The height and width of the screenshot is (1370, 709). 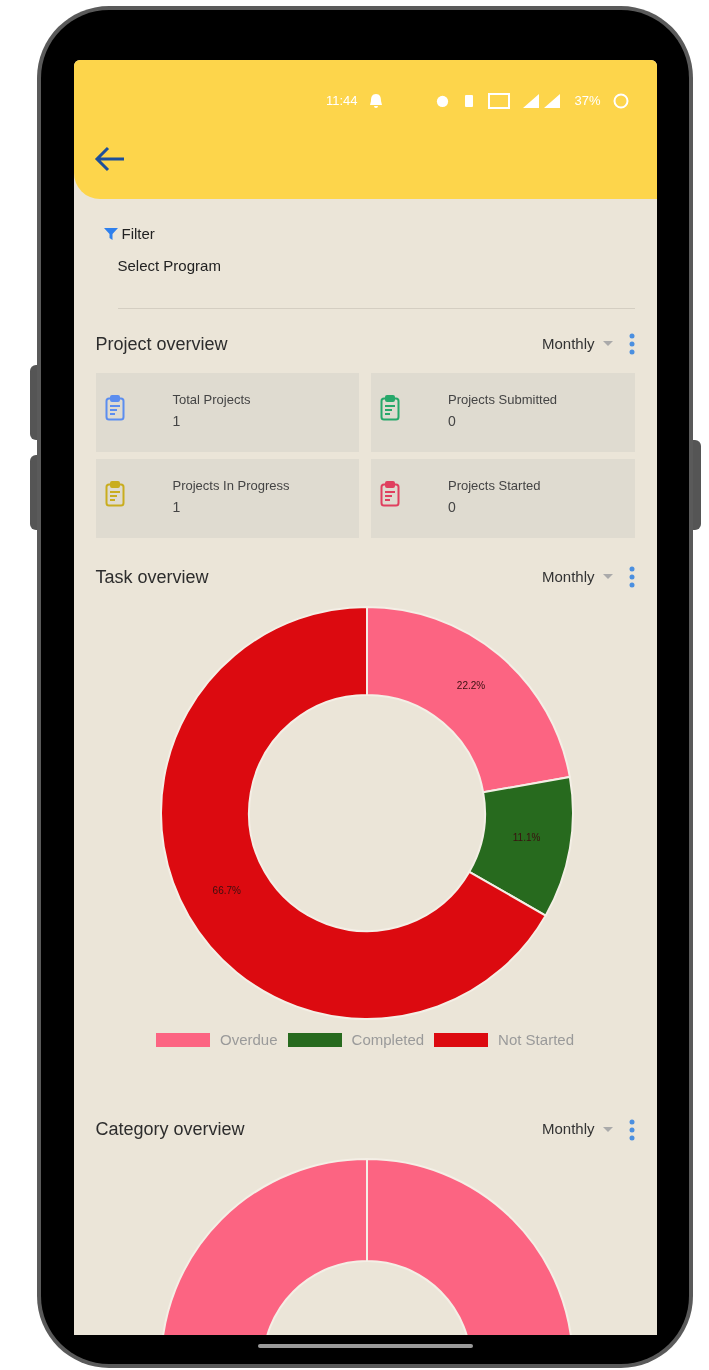 I want to click on filter-label: Filter, so click(x=138, y=233).